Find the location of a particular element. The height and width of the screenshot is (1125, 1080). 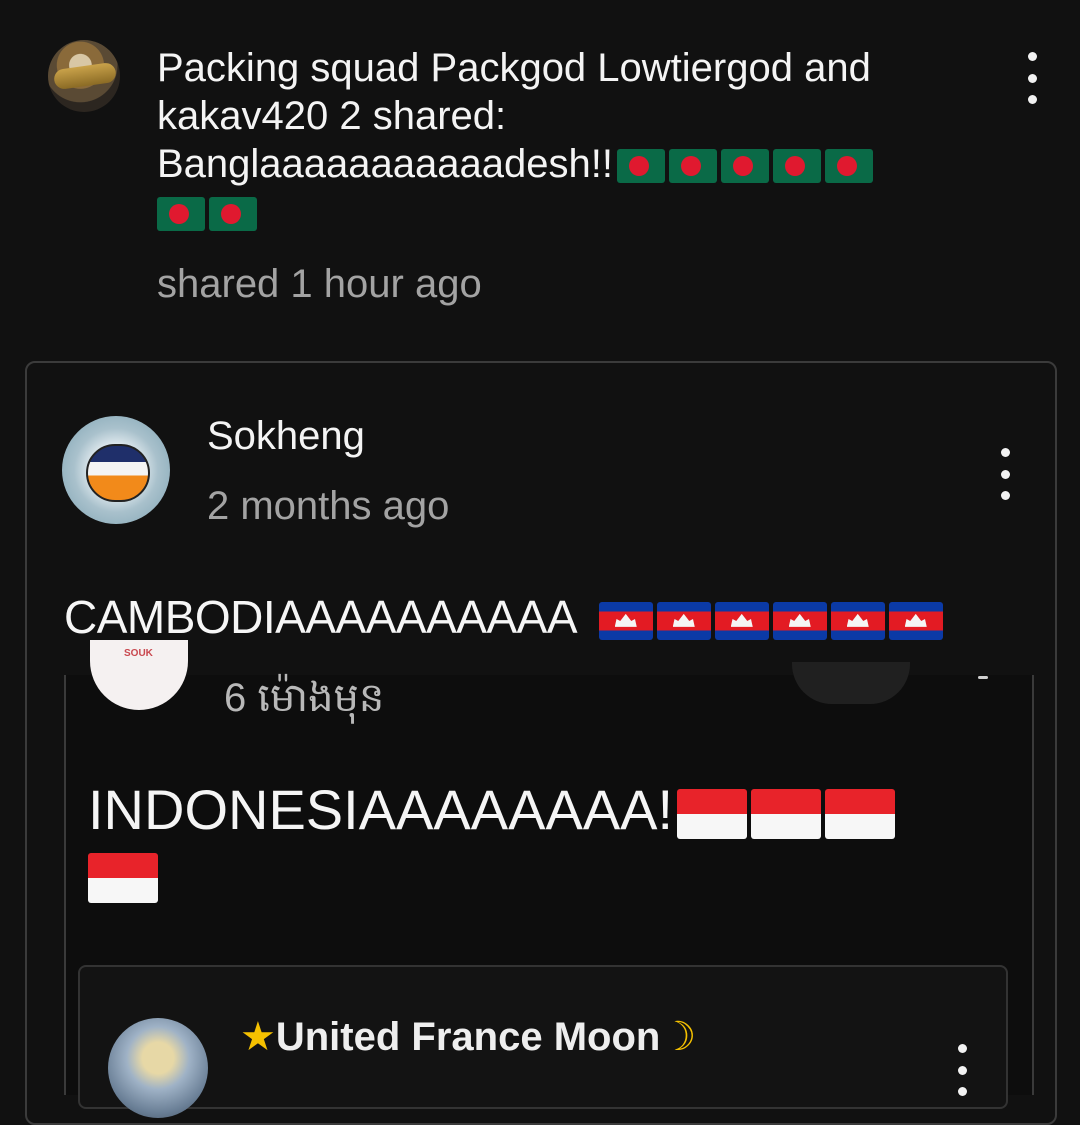

quoted-author-name: Sokheng is located at coordinates (286, 436).